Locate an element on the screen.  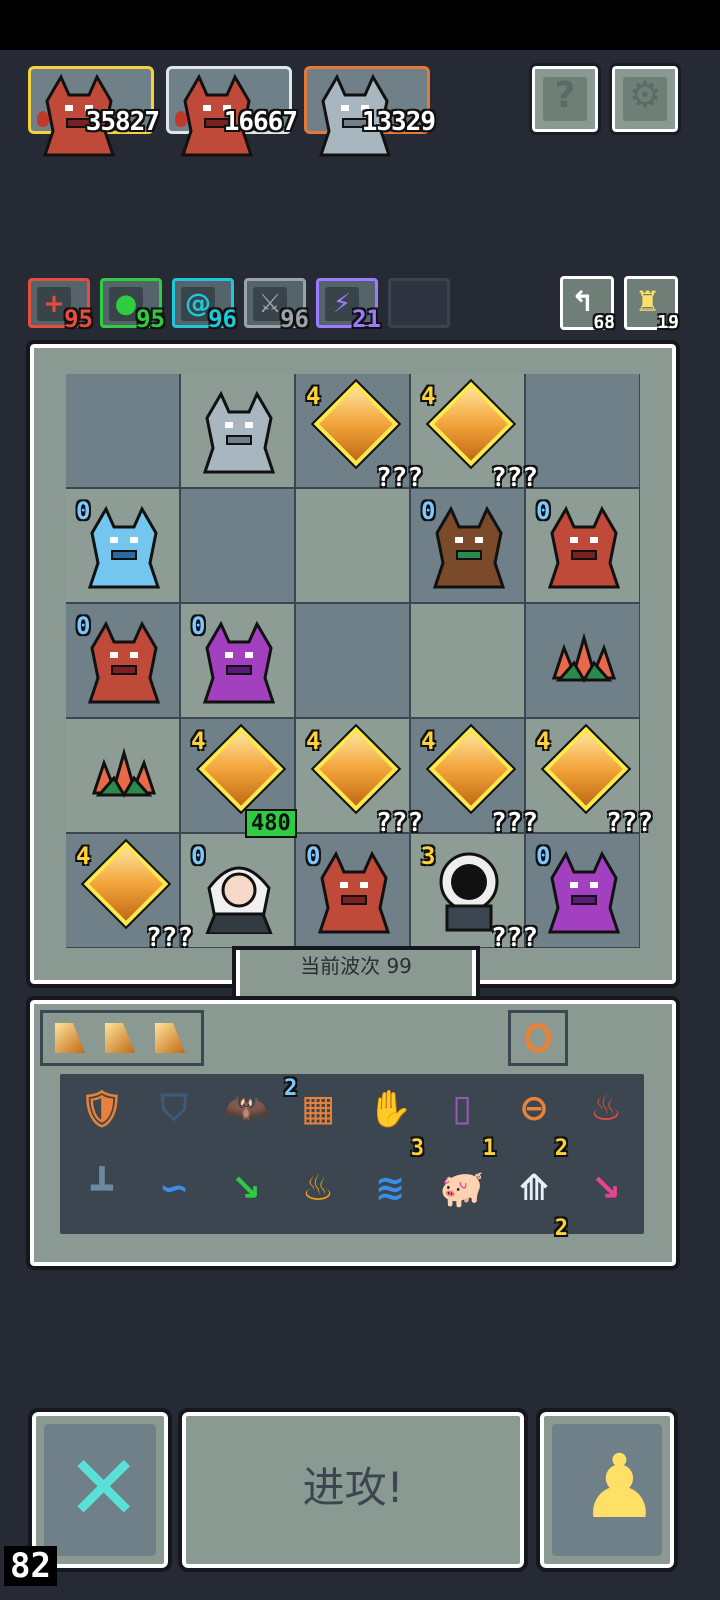
hero-button: ♟ is located at coordinates (607, 1490).